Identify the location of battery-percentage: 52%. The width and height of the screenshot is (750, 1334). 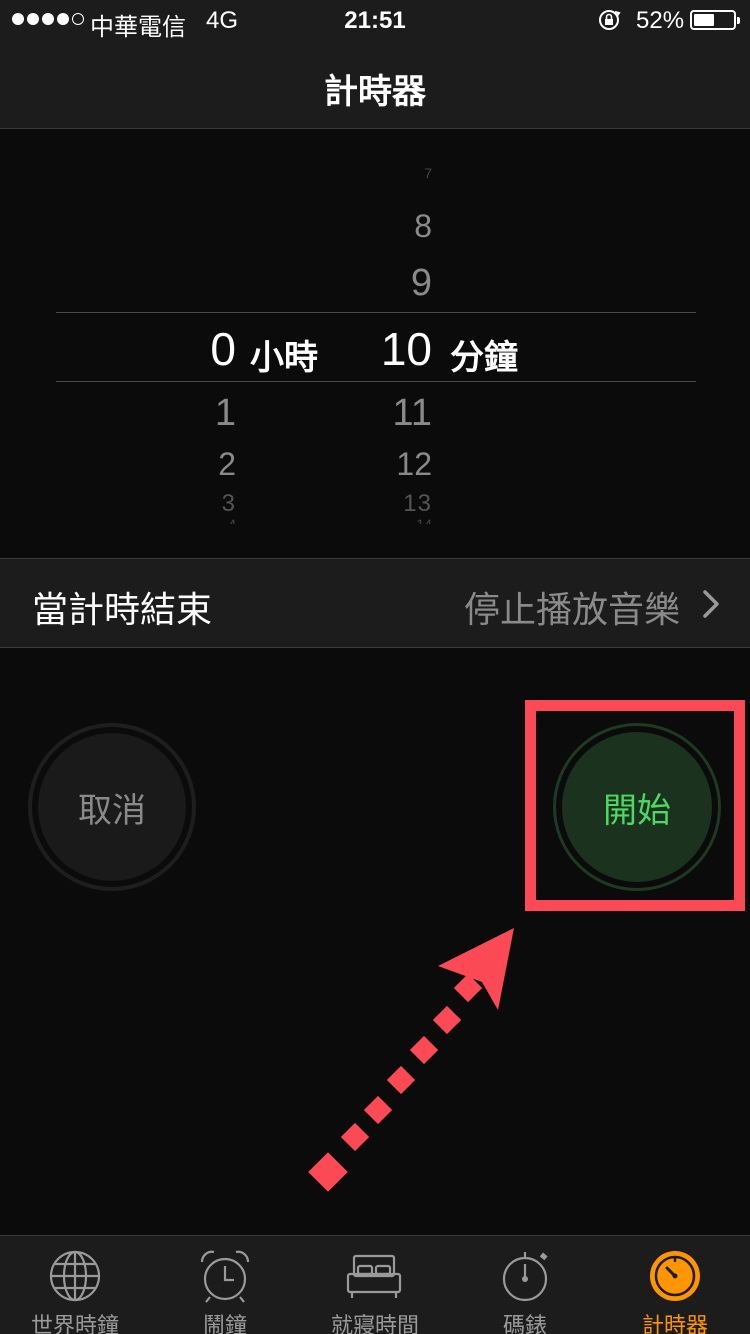
(660, 20).